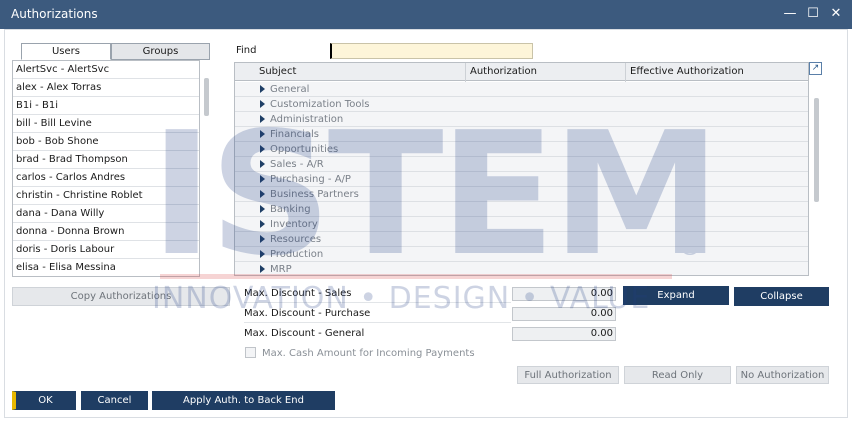 The image size is (852, 421). Describe the element at coordinates (307, 313) in the screenshot. I see `discount-purchase-label: Max. Discount - Purchase` at that location.